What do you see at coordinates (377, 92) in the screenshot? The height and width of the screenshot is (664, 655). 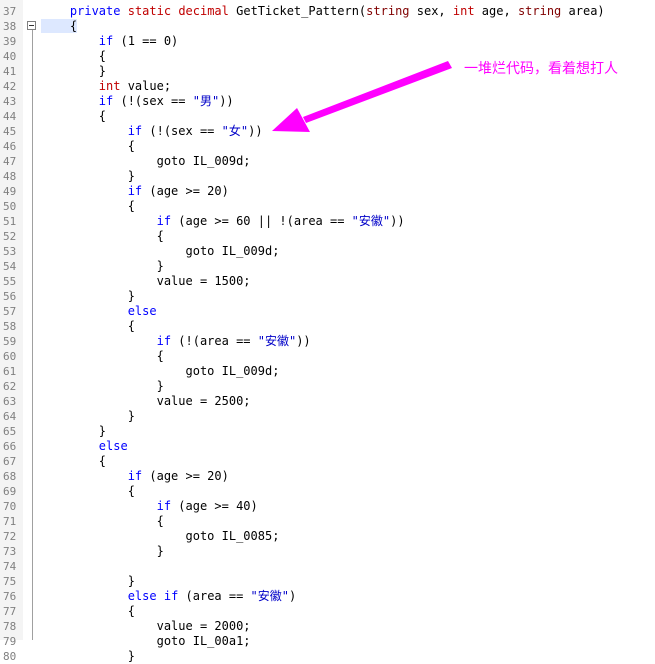 I see `arrow-shaft` at bounding box center [377, 92].